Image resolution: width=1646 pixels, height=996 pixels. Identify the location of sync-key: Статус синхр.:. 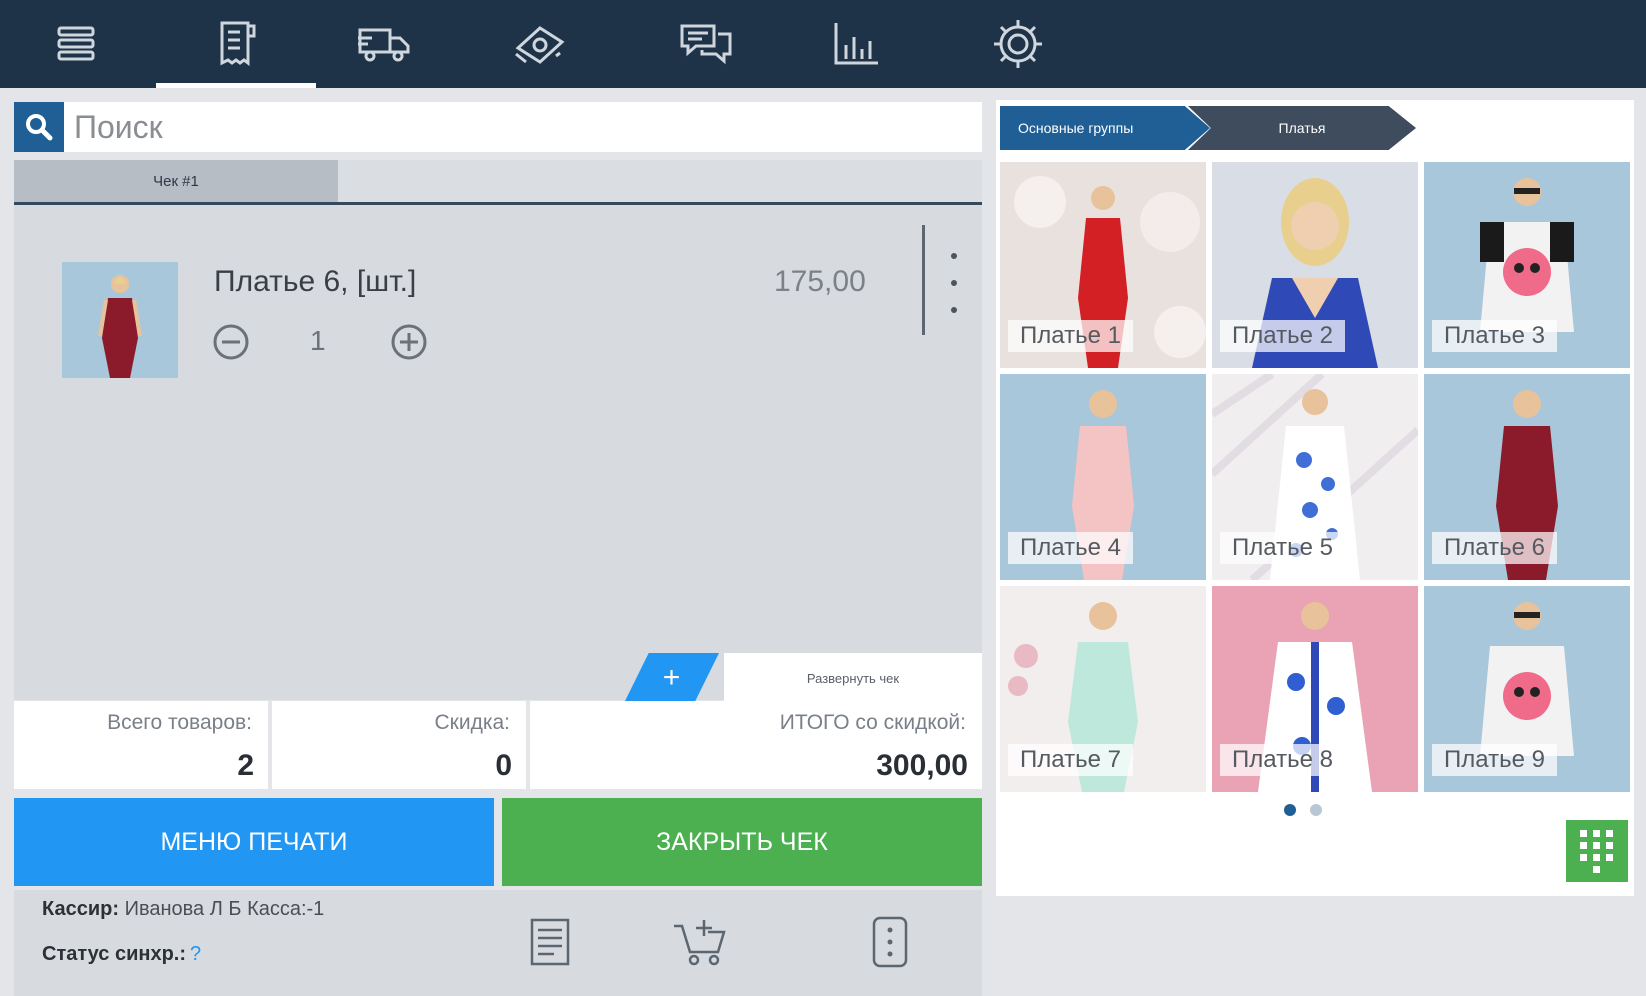
(114, 954).